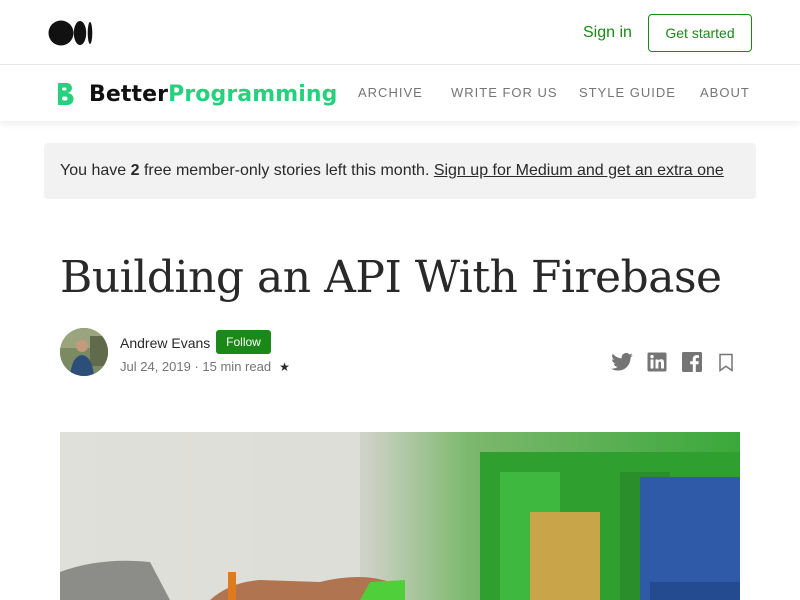 Image resolution: width=800 pixels, height=600 pixels. What do you see at coordinates (129, 94) in the screenshot?
I see `publication-name-part1: Better` at bounding box center [129, 94].